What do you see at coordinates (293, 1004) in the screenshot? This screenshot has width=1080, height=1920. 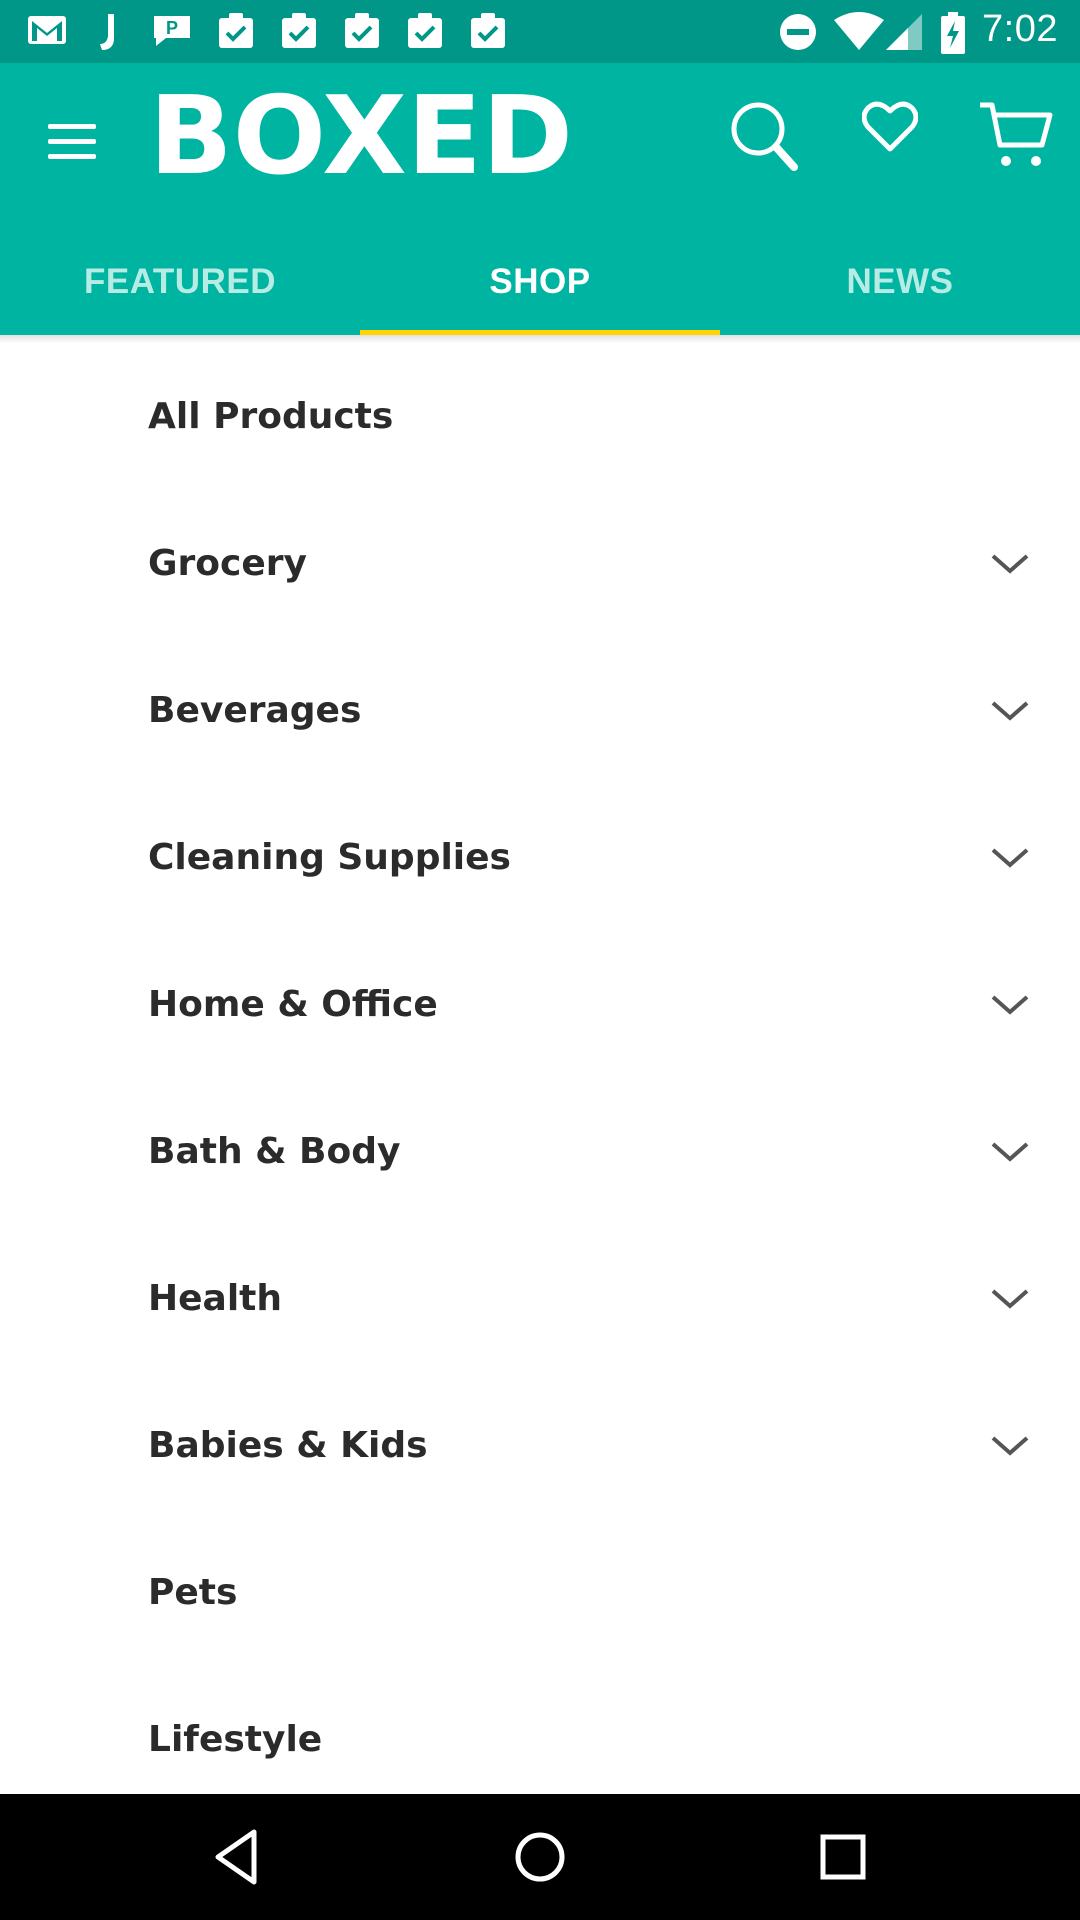 I see `category-label: Home & Office` at bounding box center [293, 1004].